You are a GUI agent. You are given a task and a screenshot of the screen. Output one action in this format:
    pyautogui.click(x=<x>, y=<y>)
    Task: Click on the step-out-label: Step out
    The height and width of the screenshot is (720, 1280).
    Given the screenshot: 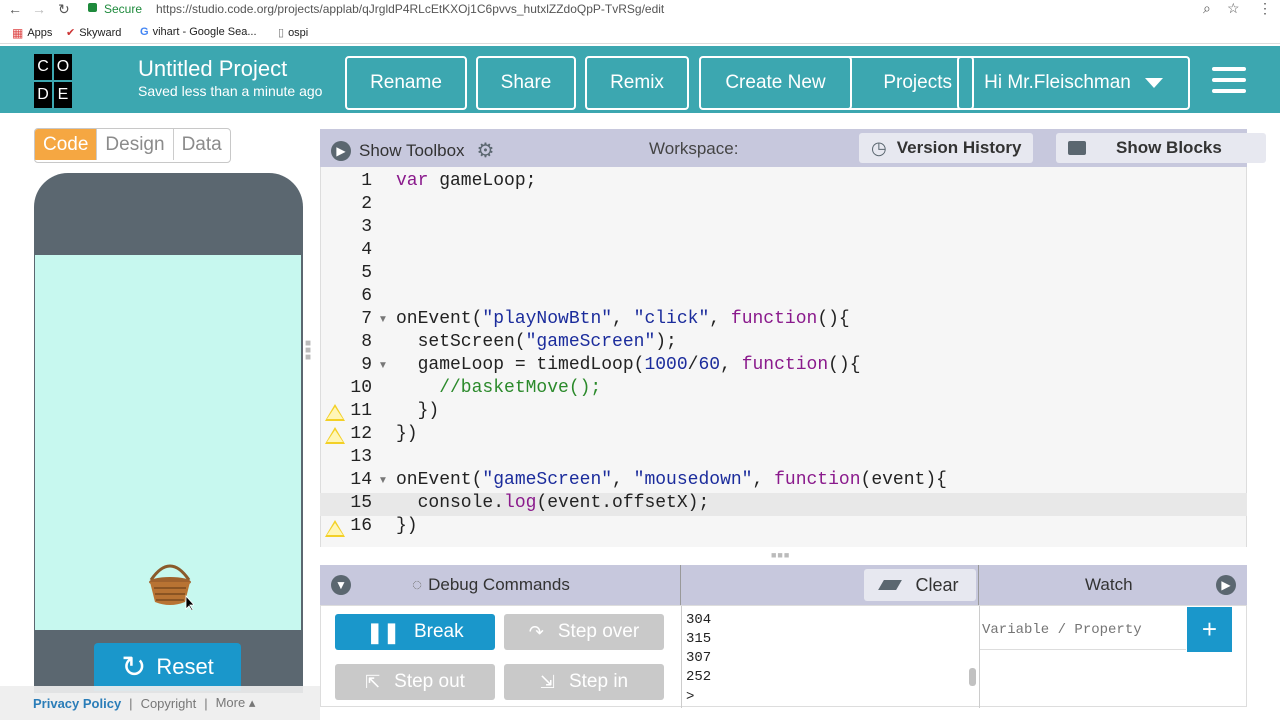 What is the action you would take?
    pyautogui.click(x=429, y=681)
    